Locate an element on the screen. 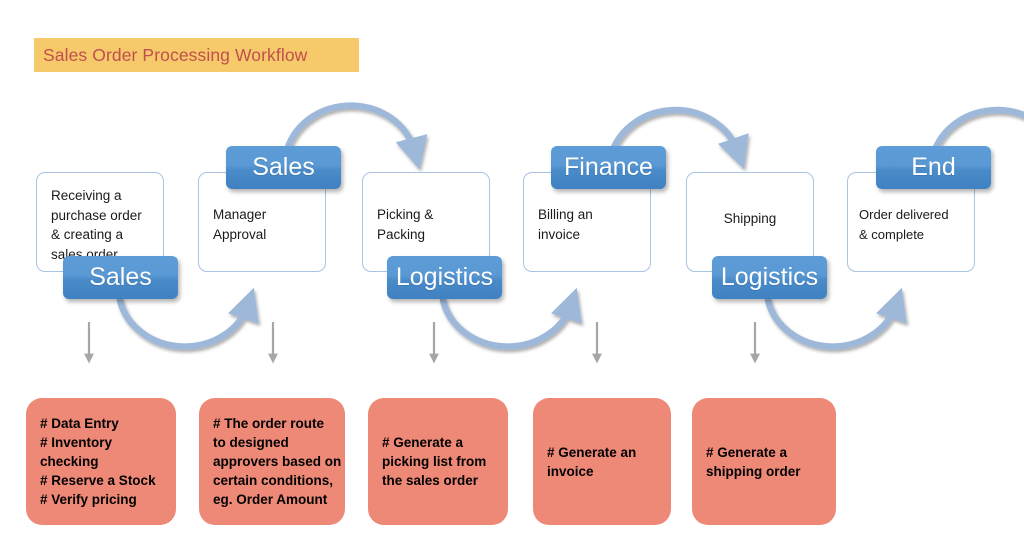 The width and height of the screenshot is (1024, 560). diagram-title-banner: Sales Order Processing Workflow is located at coordinates (196, 55).